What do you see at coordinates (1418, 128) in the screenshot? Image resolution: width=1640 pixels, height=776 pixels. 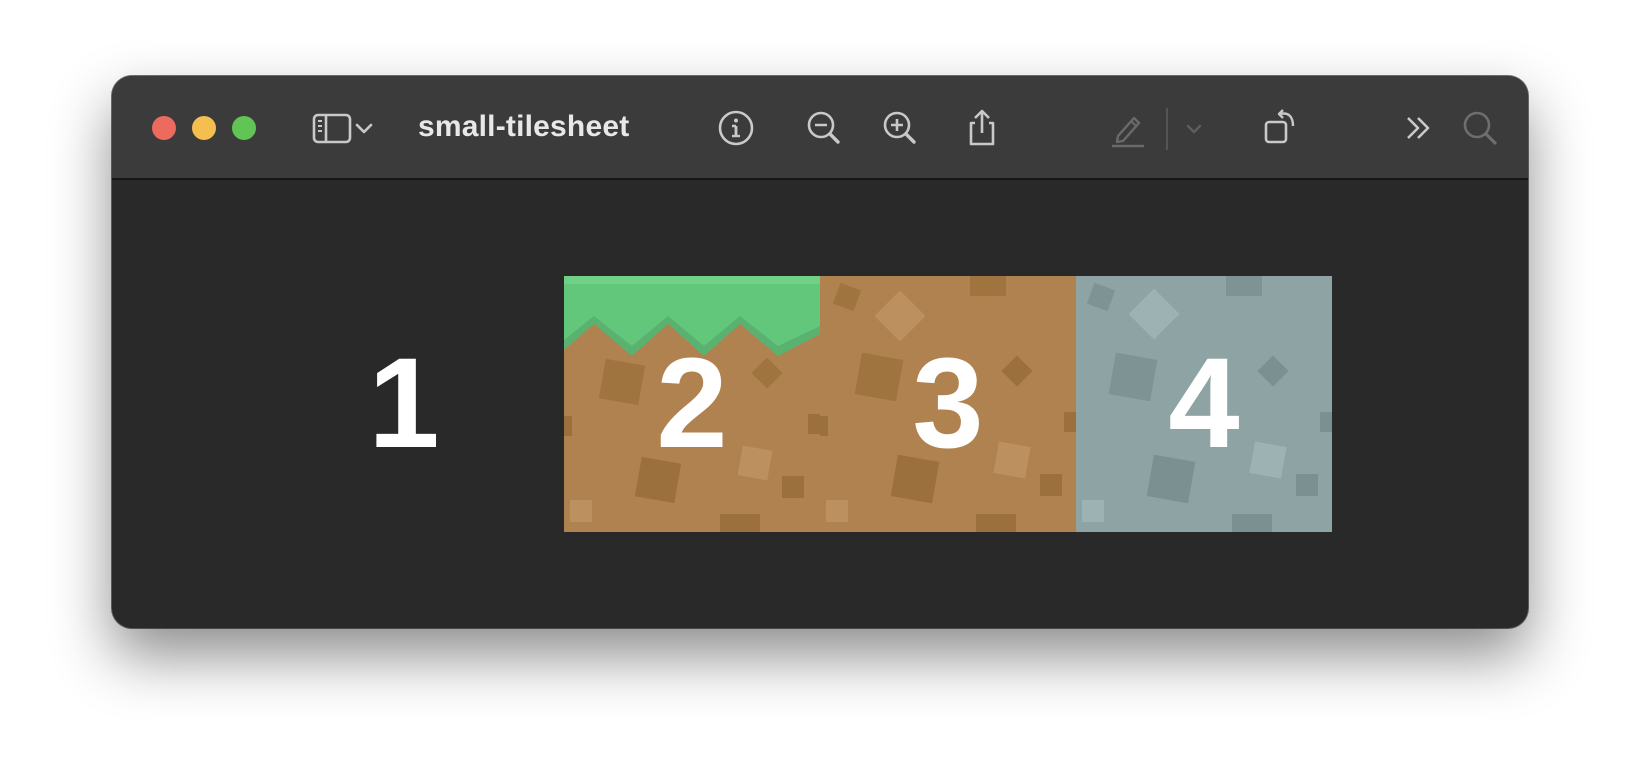 I see `more-chevrons-icon` at bounding box center [1418, 128].